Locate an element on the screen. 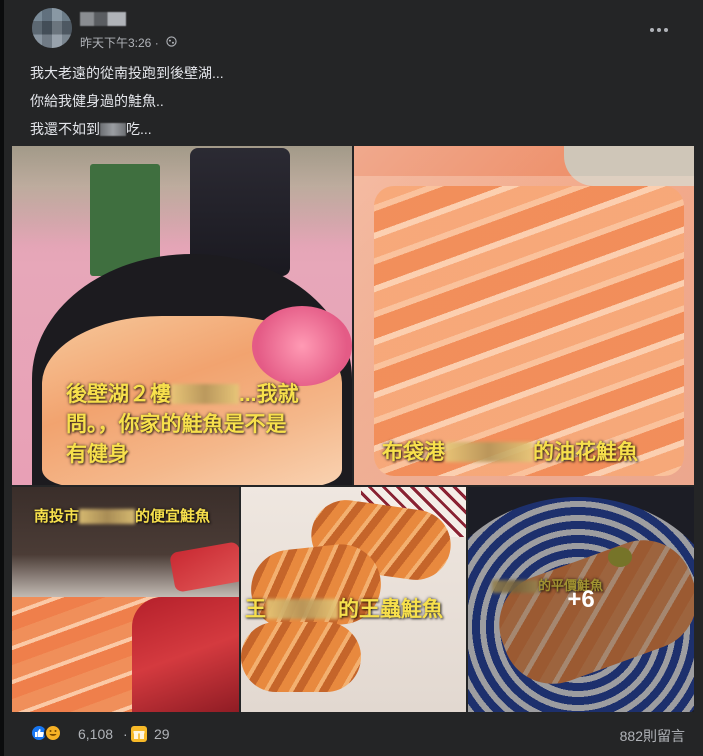 This screenshot has width=703, height=756. photo-3-caption: 南投市 的便宜鮭魚 is located at coordinates (122, 516).